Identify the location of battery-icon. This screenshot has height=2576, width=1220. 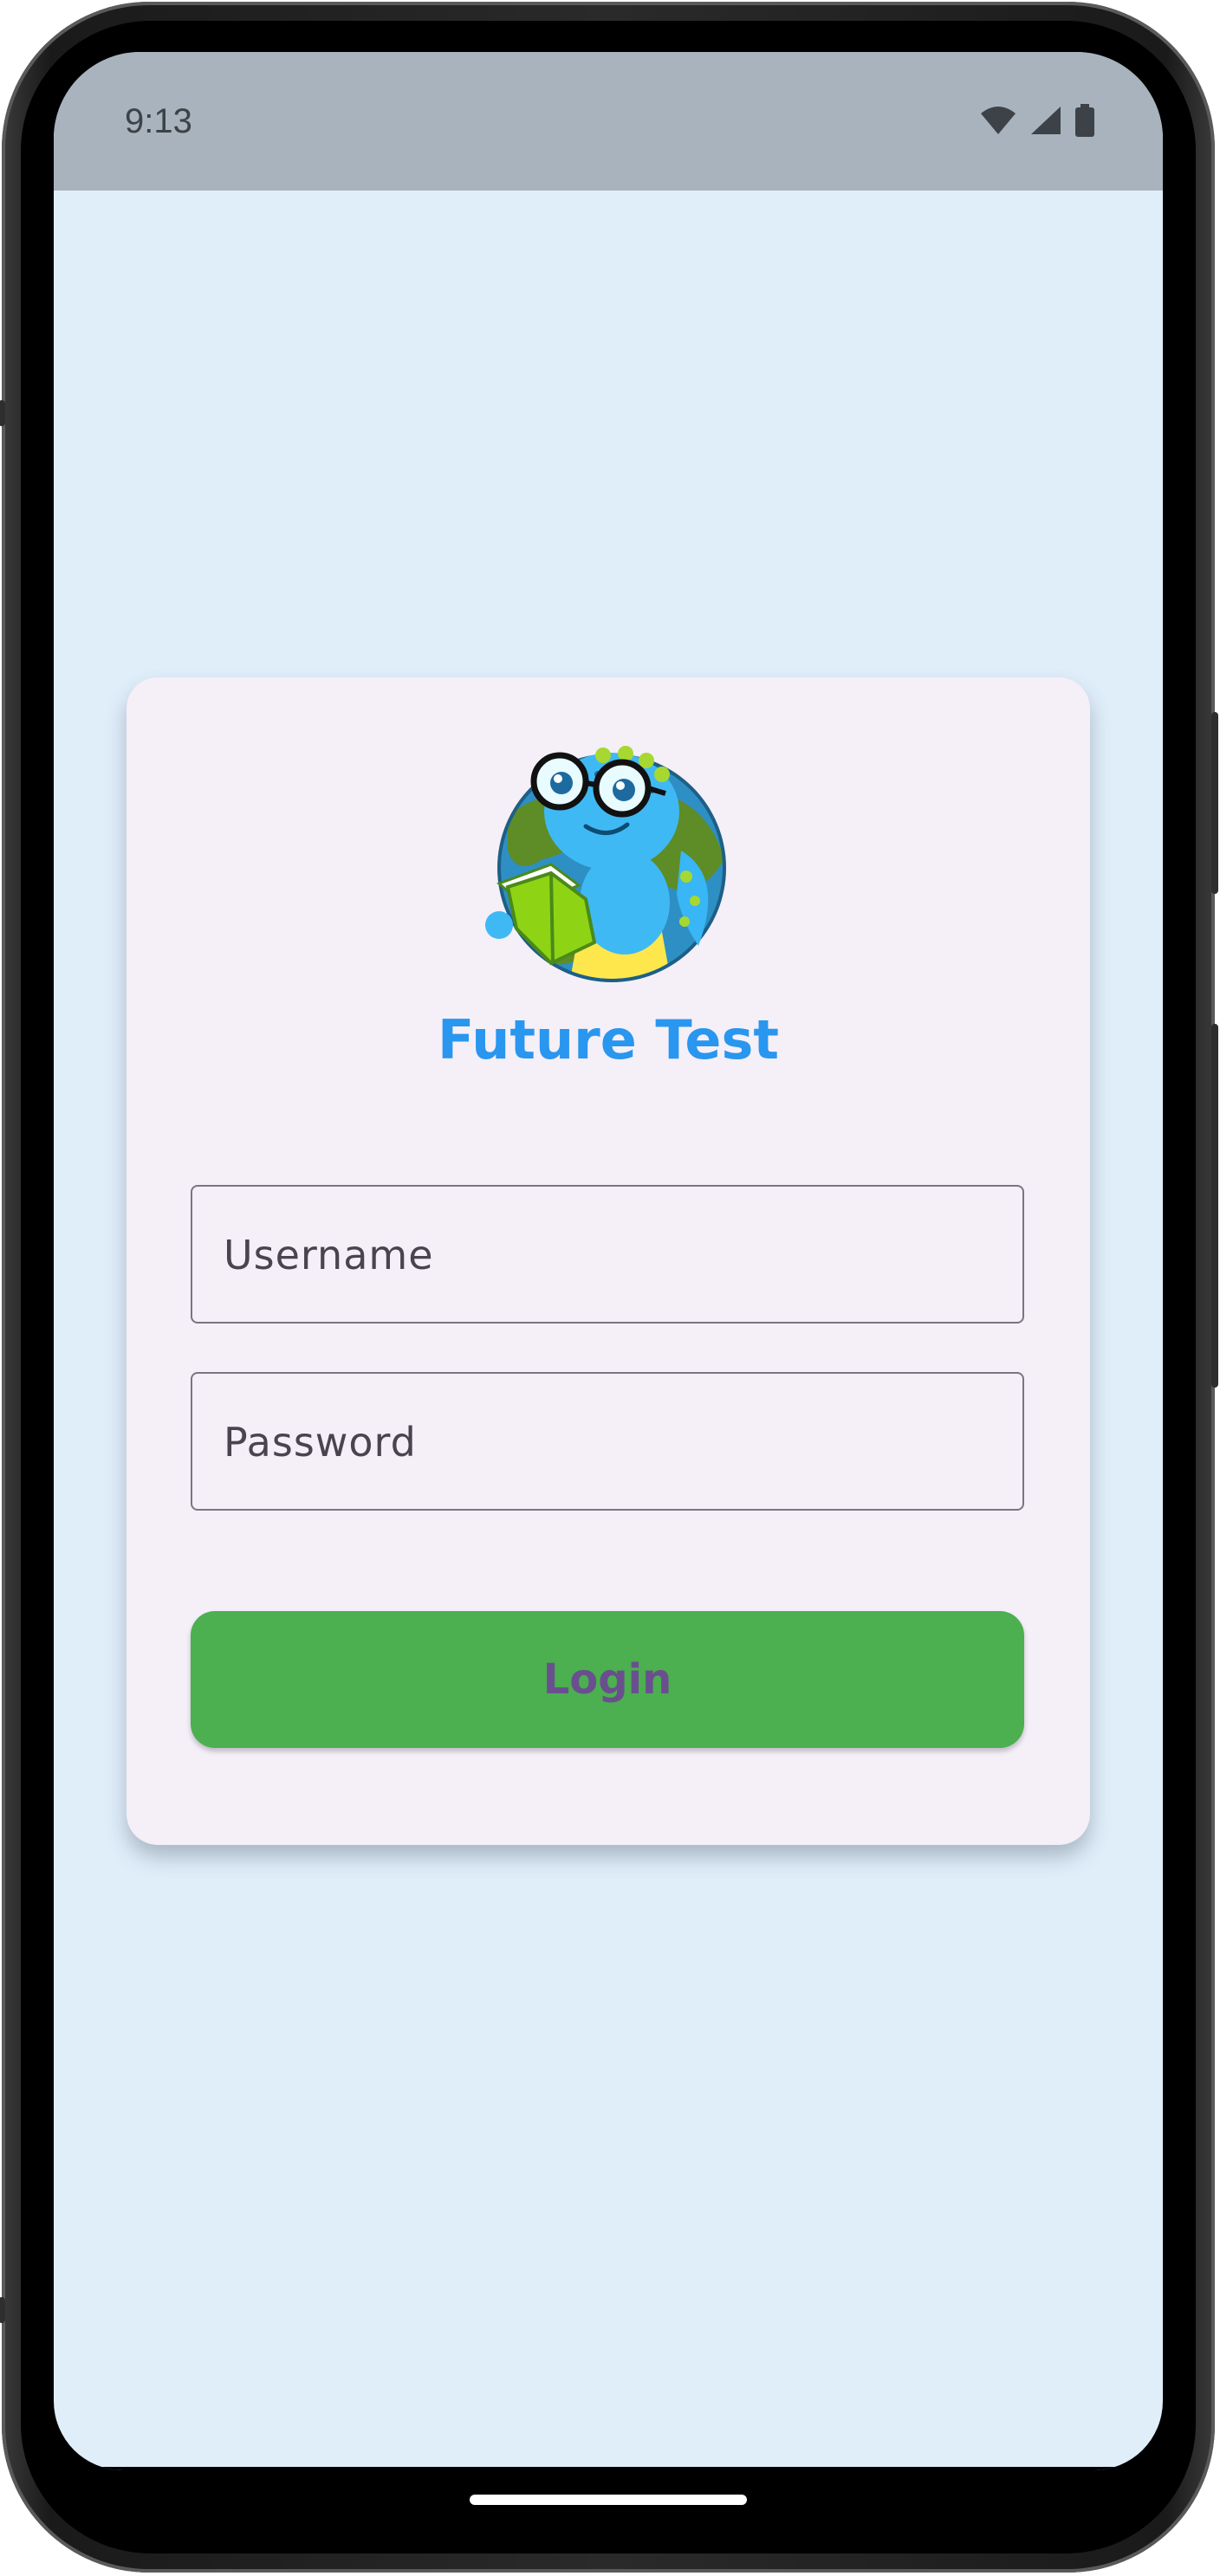
(1084, 122).